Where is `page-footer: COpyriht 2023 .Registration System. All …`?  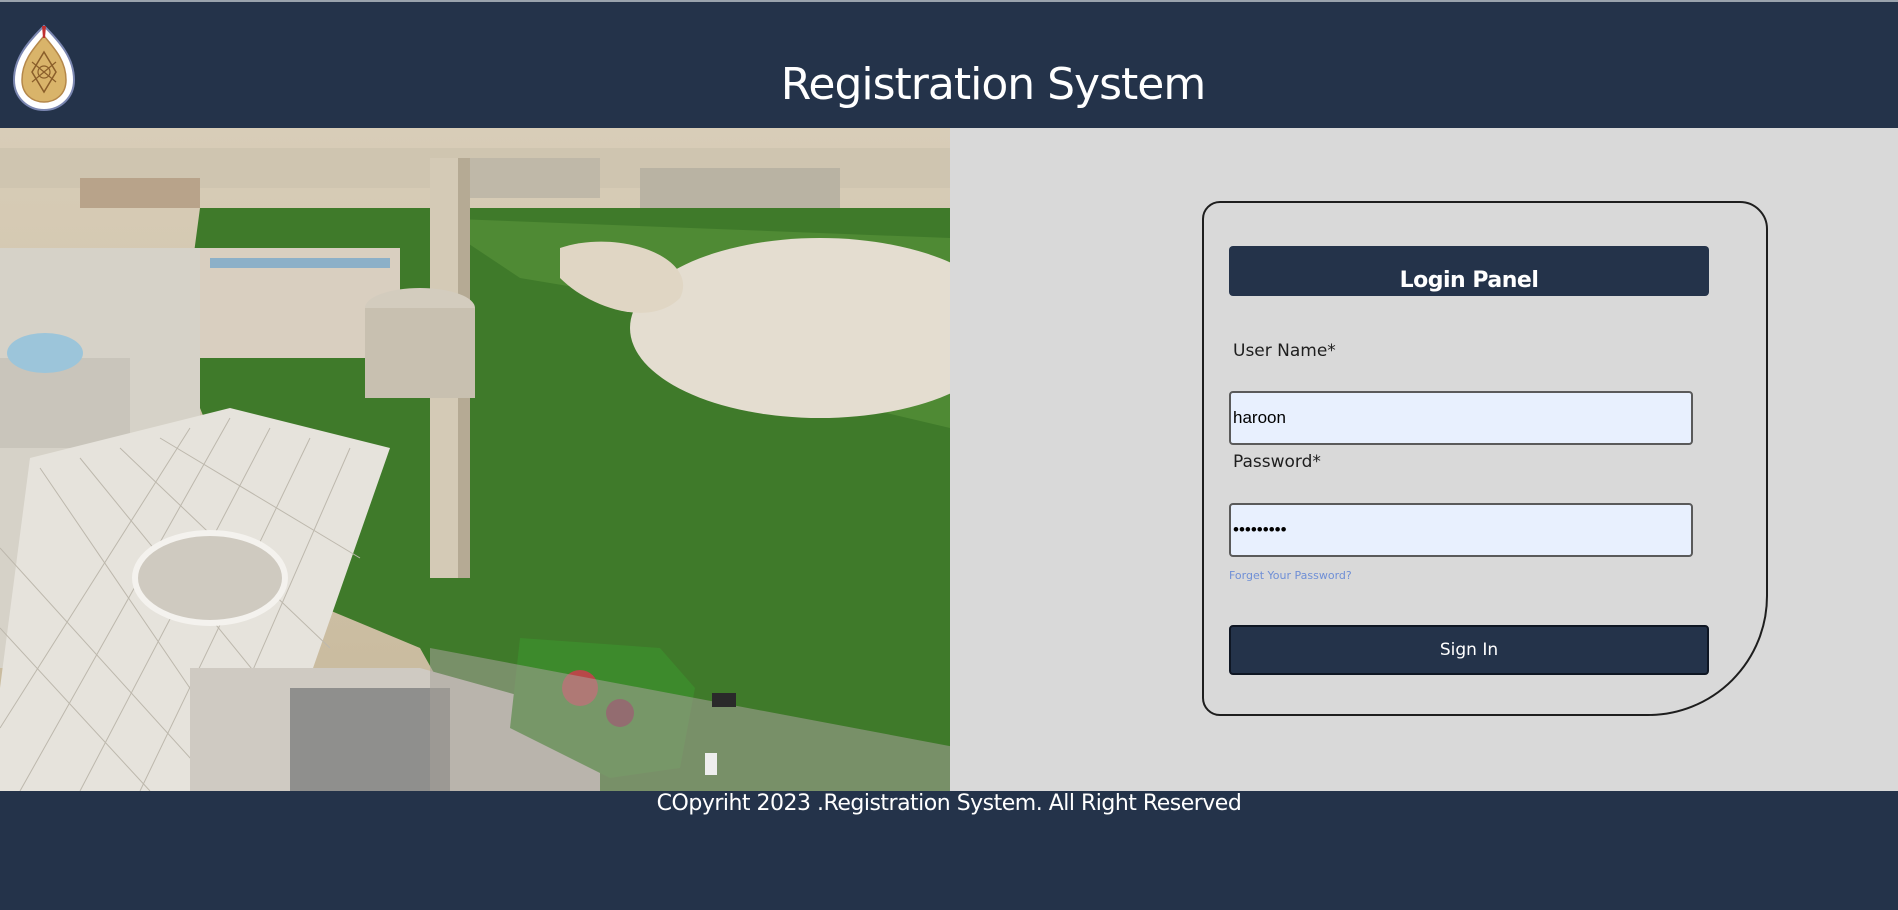 page-footer: COpyriht 2023 .Registration System. All … is located at coordinates (949, 850).